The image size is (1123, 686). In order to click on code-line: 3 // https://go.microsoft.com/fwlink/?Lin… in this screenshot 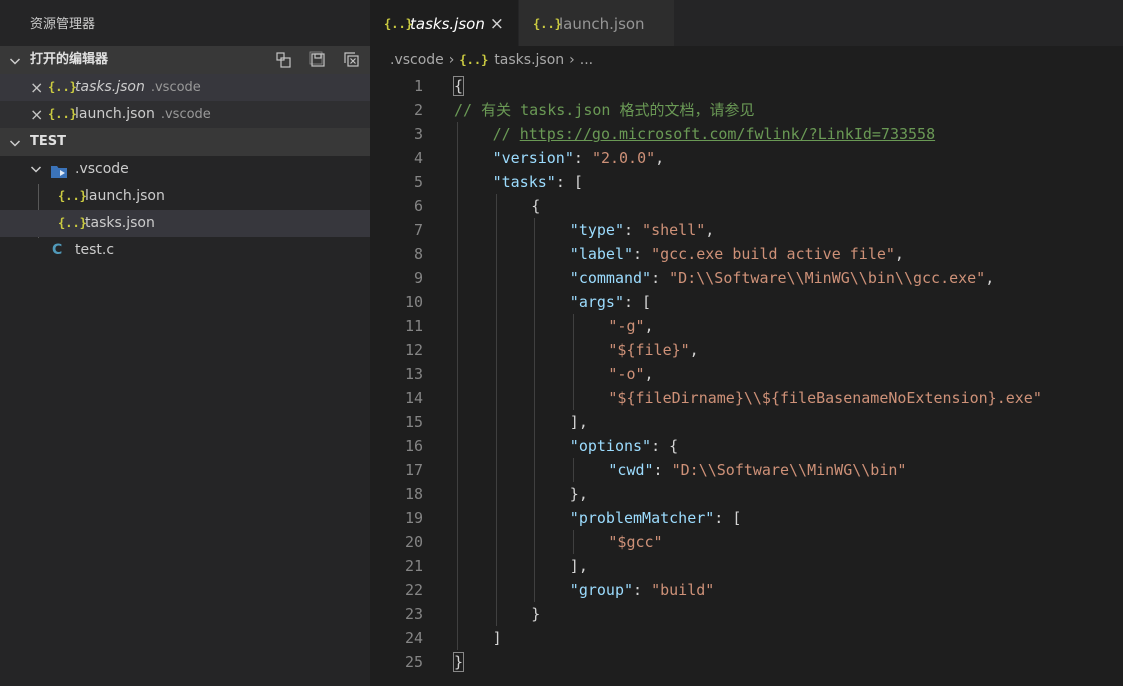, I will do `click(746, 134)`.